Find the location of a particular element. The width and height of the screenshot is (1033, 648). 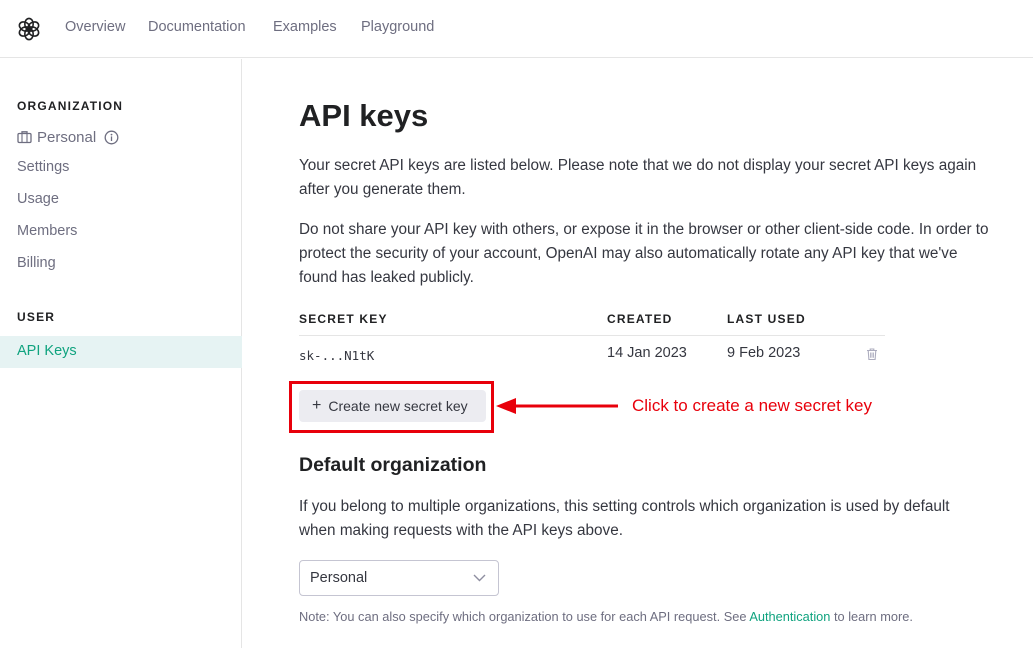

note-suffix: to learn more. is located at coordinates (871, 616).